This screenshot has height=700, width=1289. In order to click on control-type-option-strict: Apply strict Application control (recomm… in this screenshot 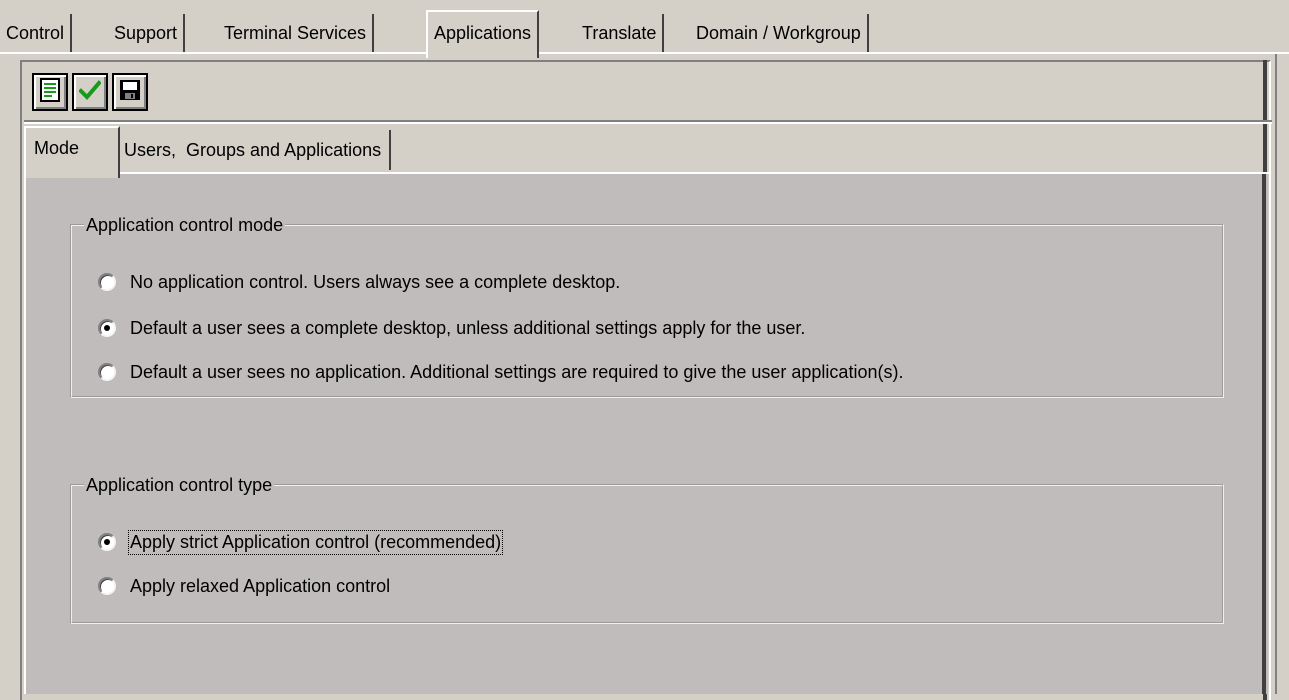, I will do `click(301, 542)`.